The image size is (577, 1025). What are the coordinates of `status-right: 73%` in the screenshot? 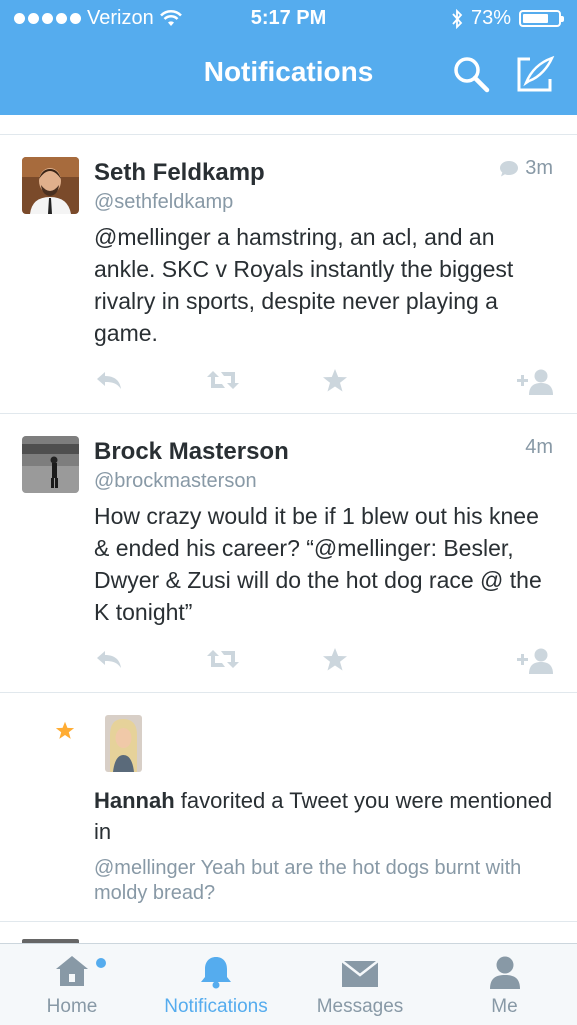 It's located at (507, 18).